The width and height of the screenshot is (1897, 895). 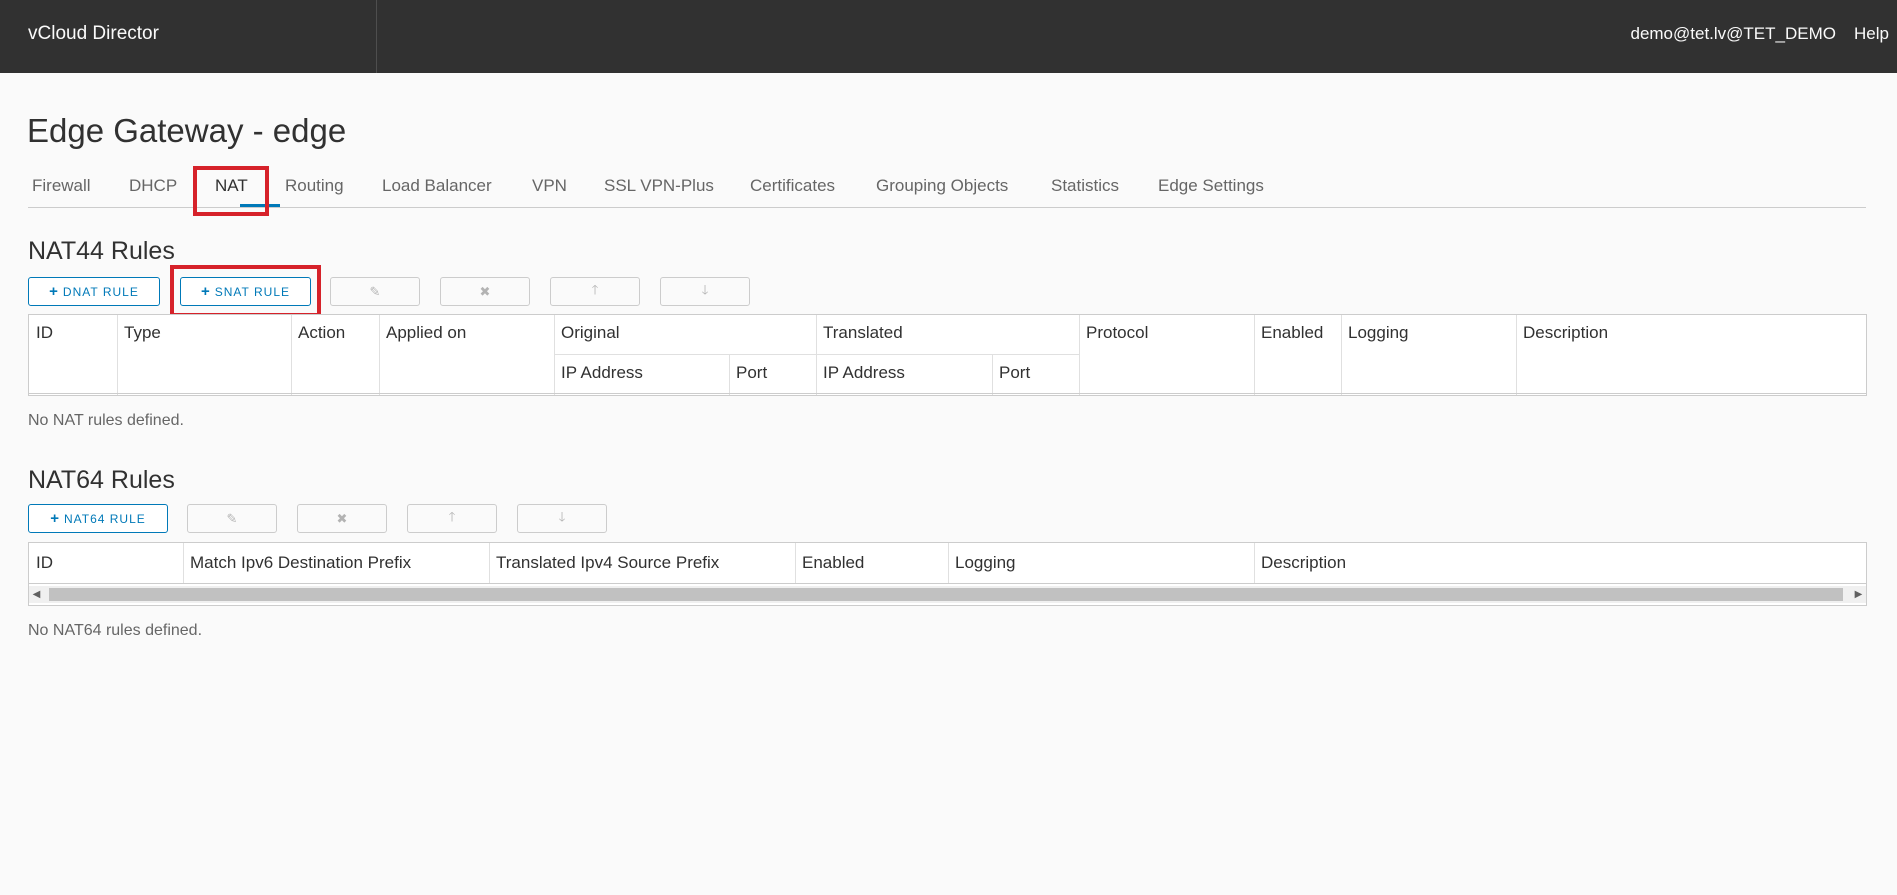 I want to click on edit-rule-button: ✎, so click(x=375, y=291).